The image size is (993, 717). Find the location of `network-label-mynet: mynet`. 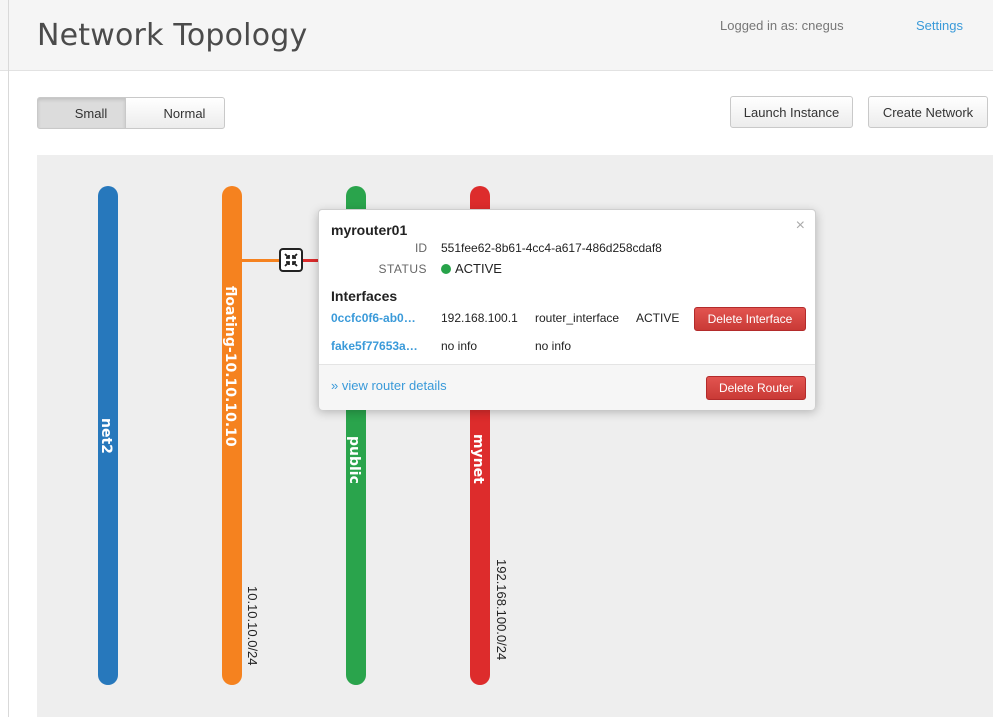

network-label-mynet: mynet is located at coordinates (478, 459).